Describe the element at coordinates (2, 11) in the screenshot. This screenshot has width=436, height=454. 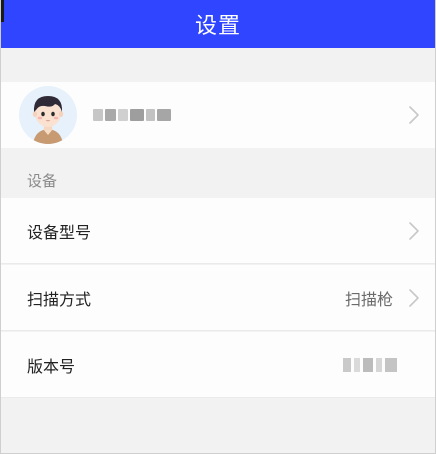
I see `top-bar-edge` at that location.